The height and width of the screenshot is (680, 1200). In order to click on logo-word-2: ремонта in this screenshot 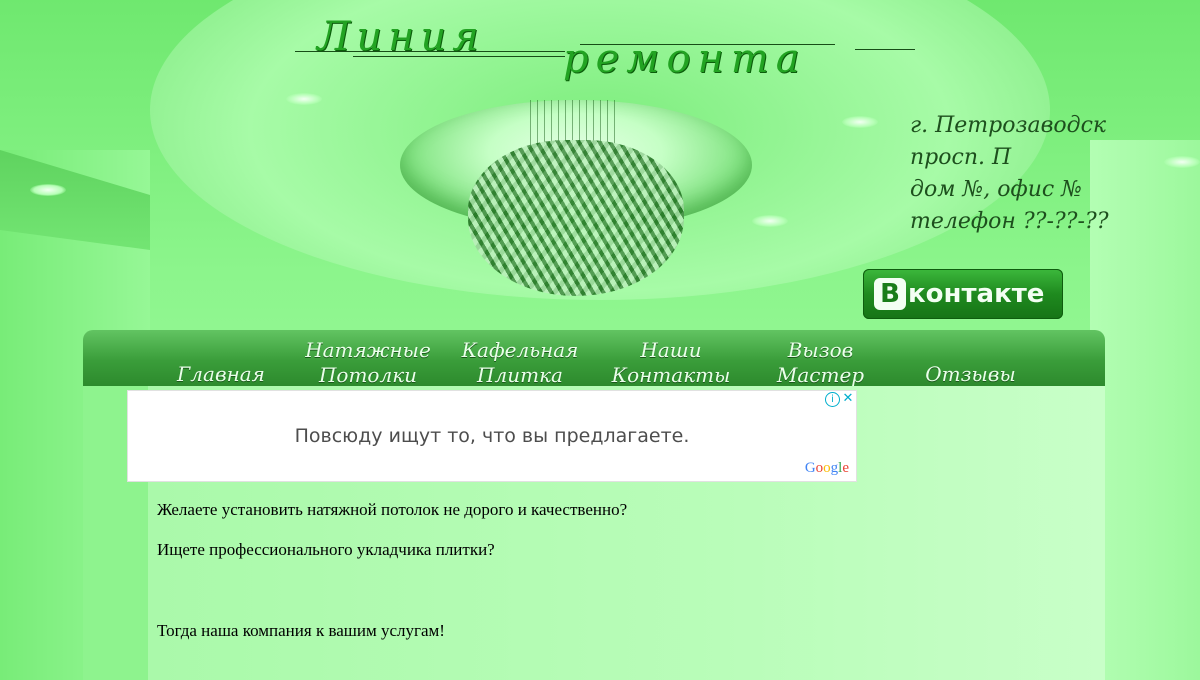, I will do `click(685, 59)`.